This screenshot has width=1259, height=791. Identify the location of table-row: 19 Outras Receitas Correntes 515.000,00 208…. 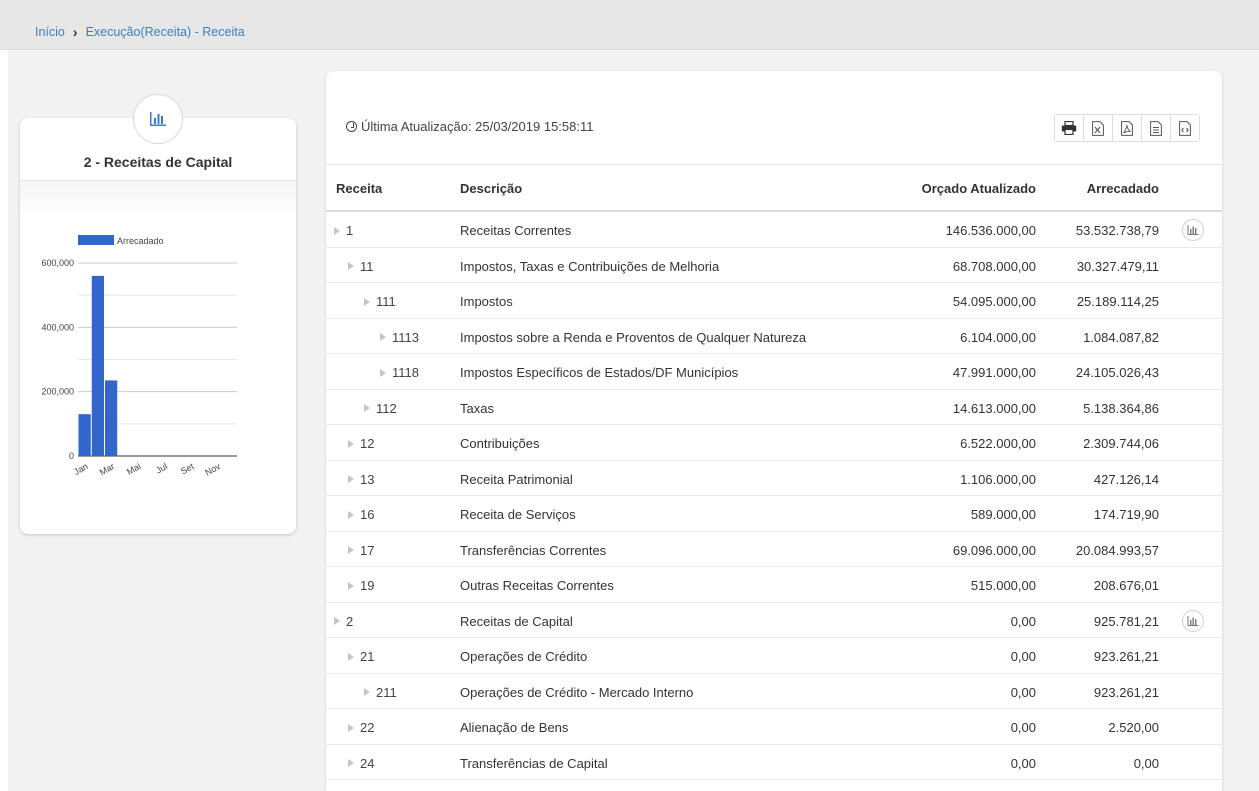
(774, 585).